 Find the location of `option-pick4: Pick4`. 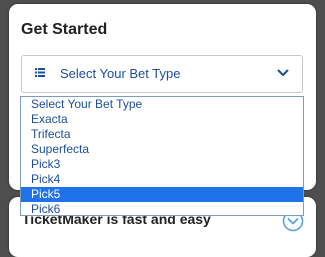

option-pick4: Pick4 is located at coordinates (162, 179).